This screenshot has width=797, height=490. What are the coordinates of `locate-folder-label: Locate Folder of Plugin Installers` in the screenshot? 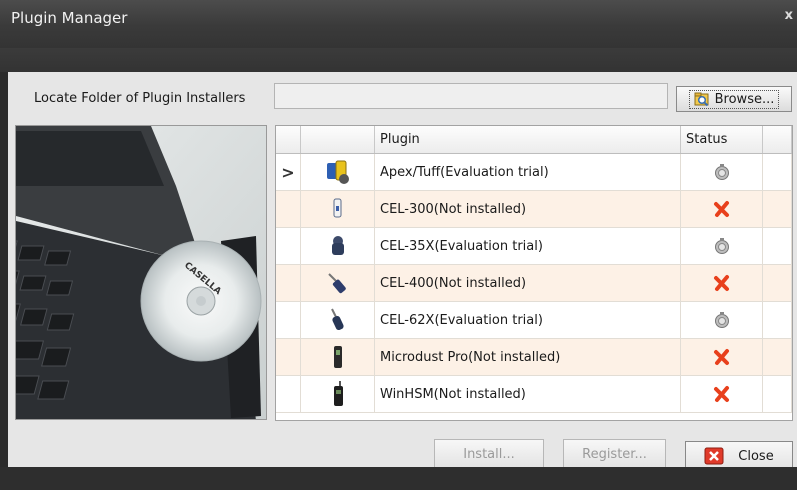 It's located at (140, 98).